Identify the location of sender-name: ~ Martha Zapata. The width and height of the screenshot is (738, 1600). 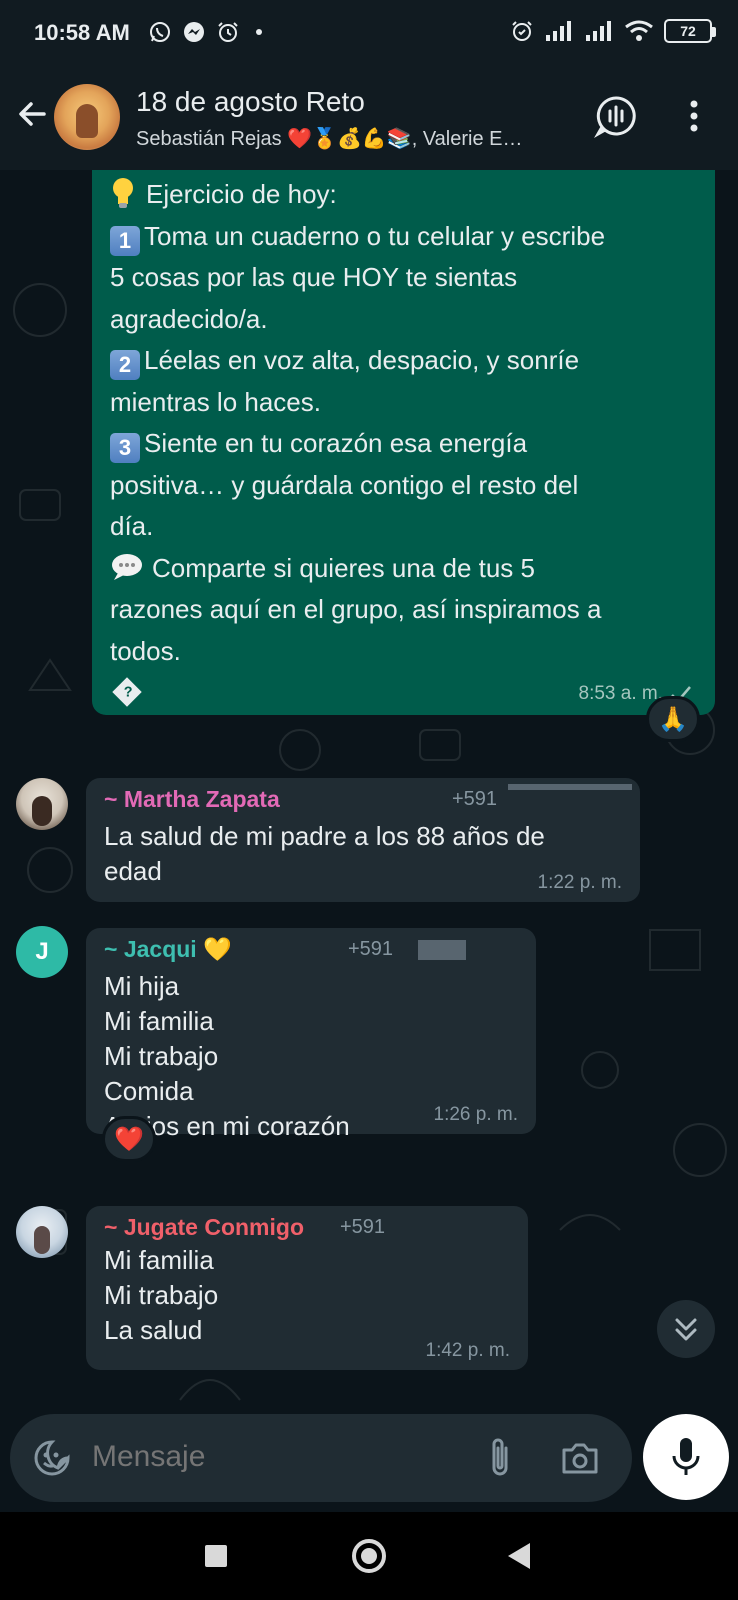
(363, 799).